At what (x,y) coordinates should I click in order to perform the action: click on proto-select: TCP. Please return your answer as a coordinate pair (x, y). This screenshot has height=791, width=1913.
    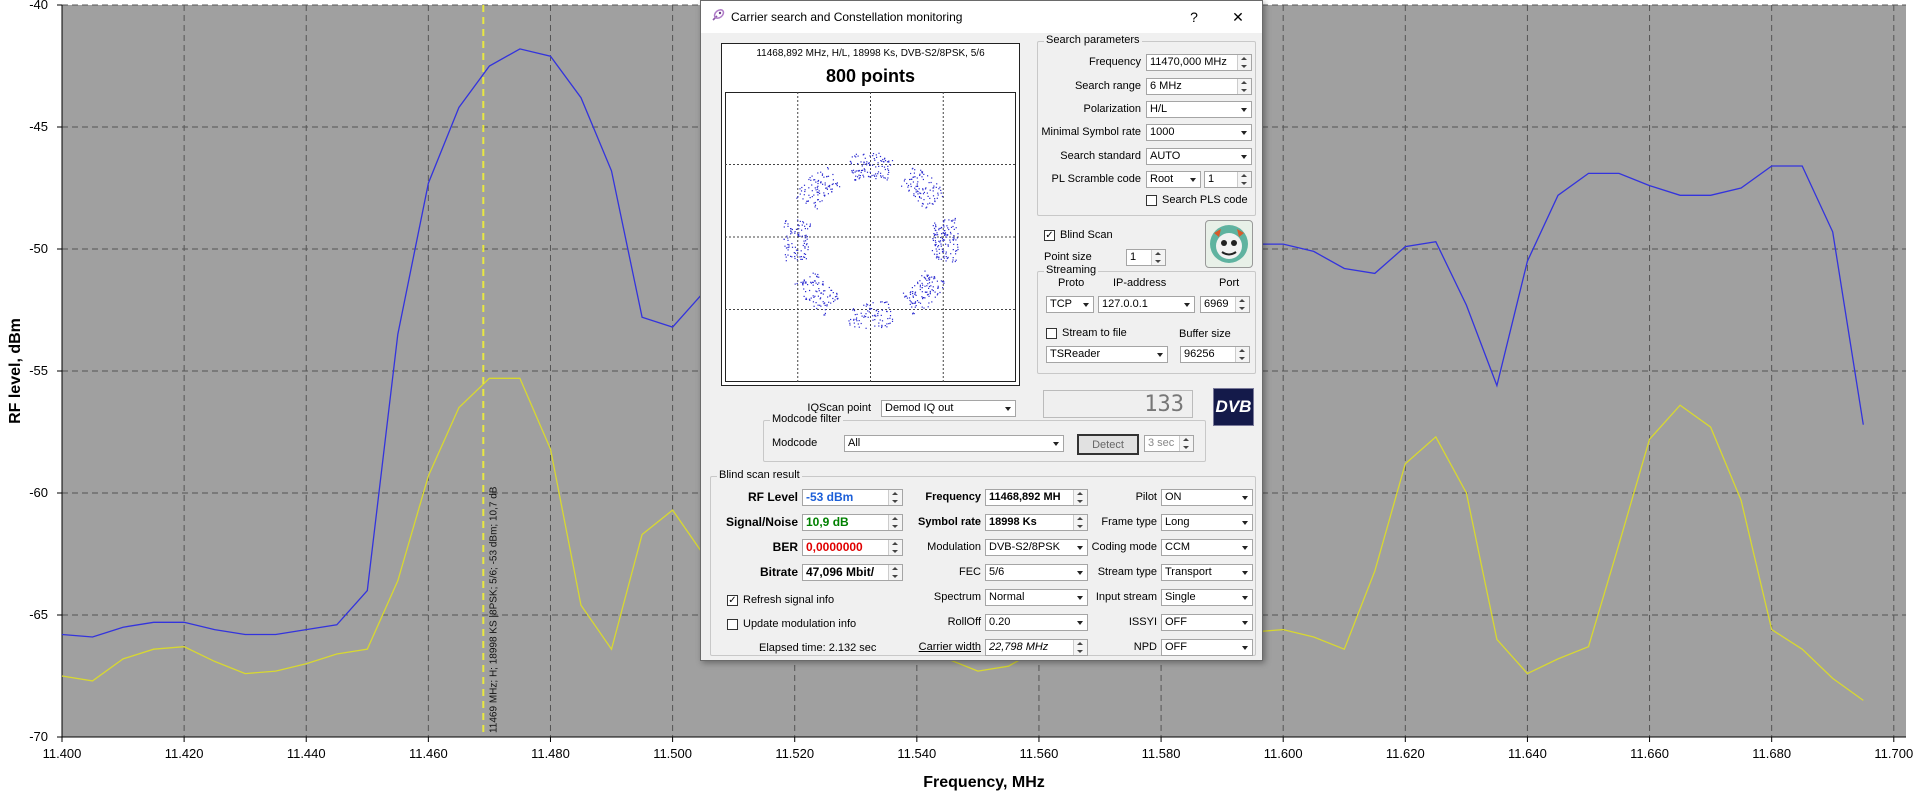
    Looking at the image, I should click on (1070, 304).